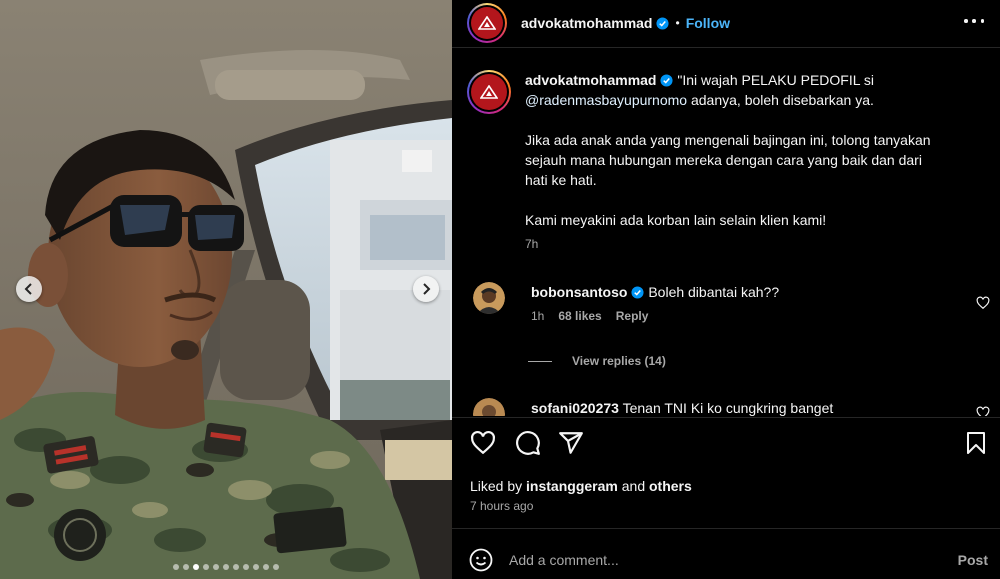 The image size is (1000, 579). Describe the element at coordinates (590, 80) in the screenshot. I see `caption-username: advokatmohammad` at that location.